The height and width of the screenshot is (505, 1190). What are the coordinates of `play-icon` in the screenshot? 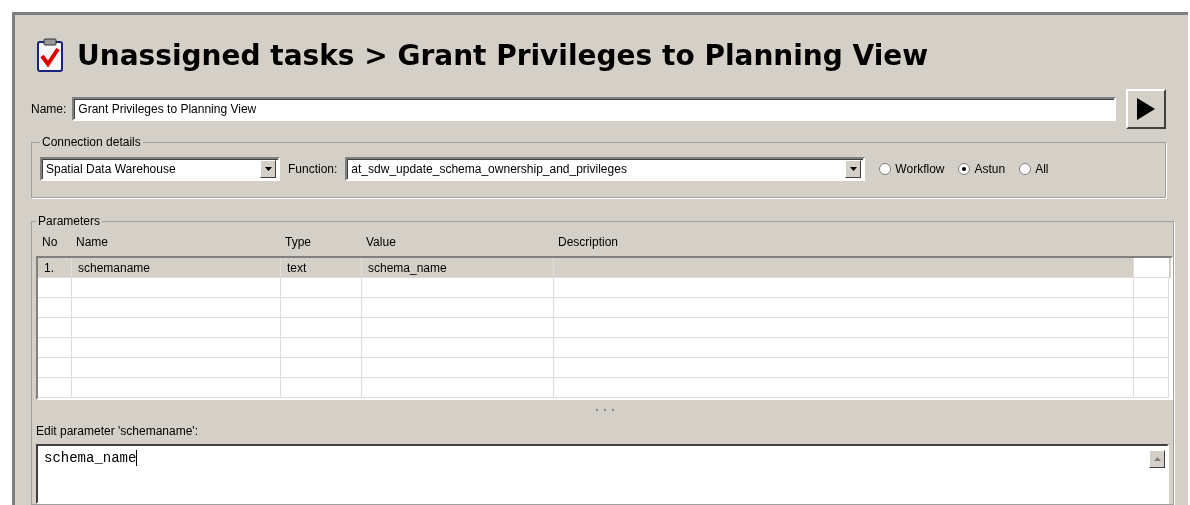 It's located at (1146, 109).